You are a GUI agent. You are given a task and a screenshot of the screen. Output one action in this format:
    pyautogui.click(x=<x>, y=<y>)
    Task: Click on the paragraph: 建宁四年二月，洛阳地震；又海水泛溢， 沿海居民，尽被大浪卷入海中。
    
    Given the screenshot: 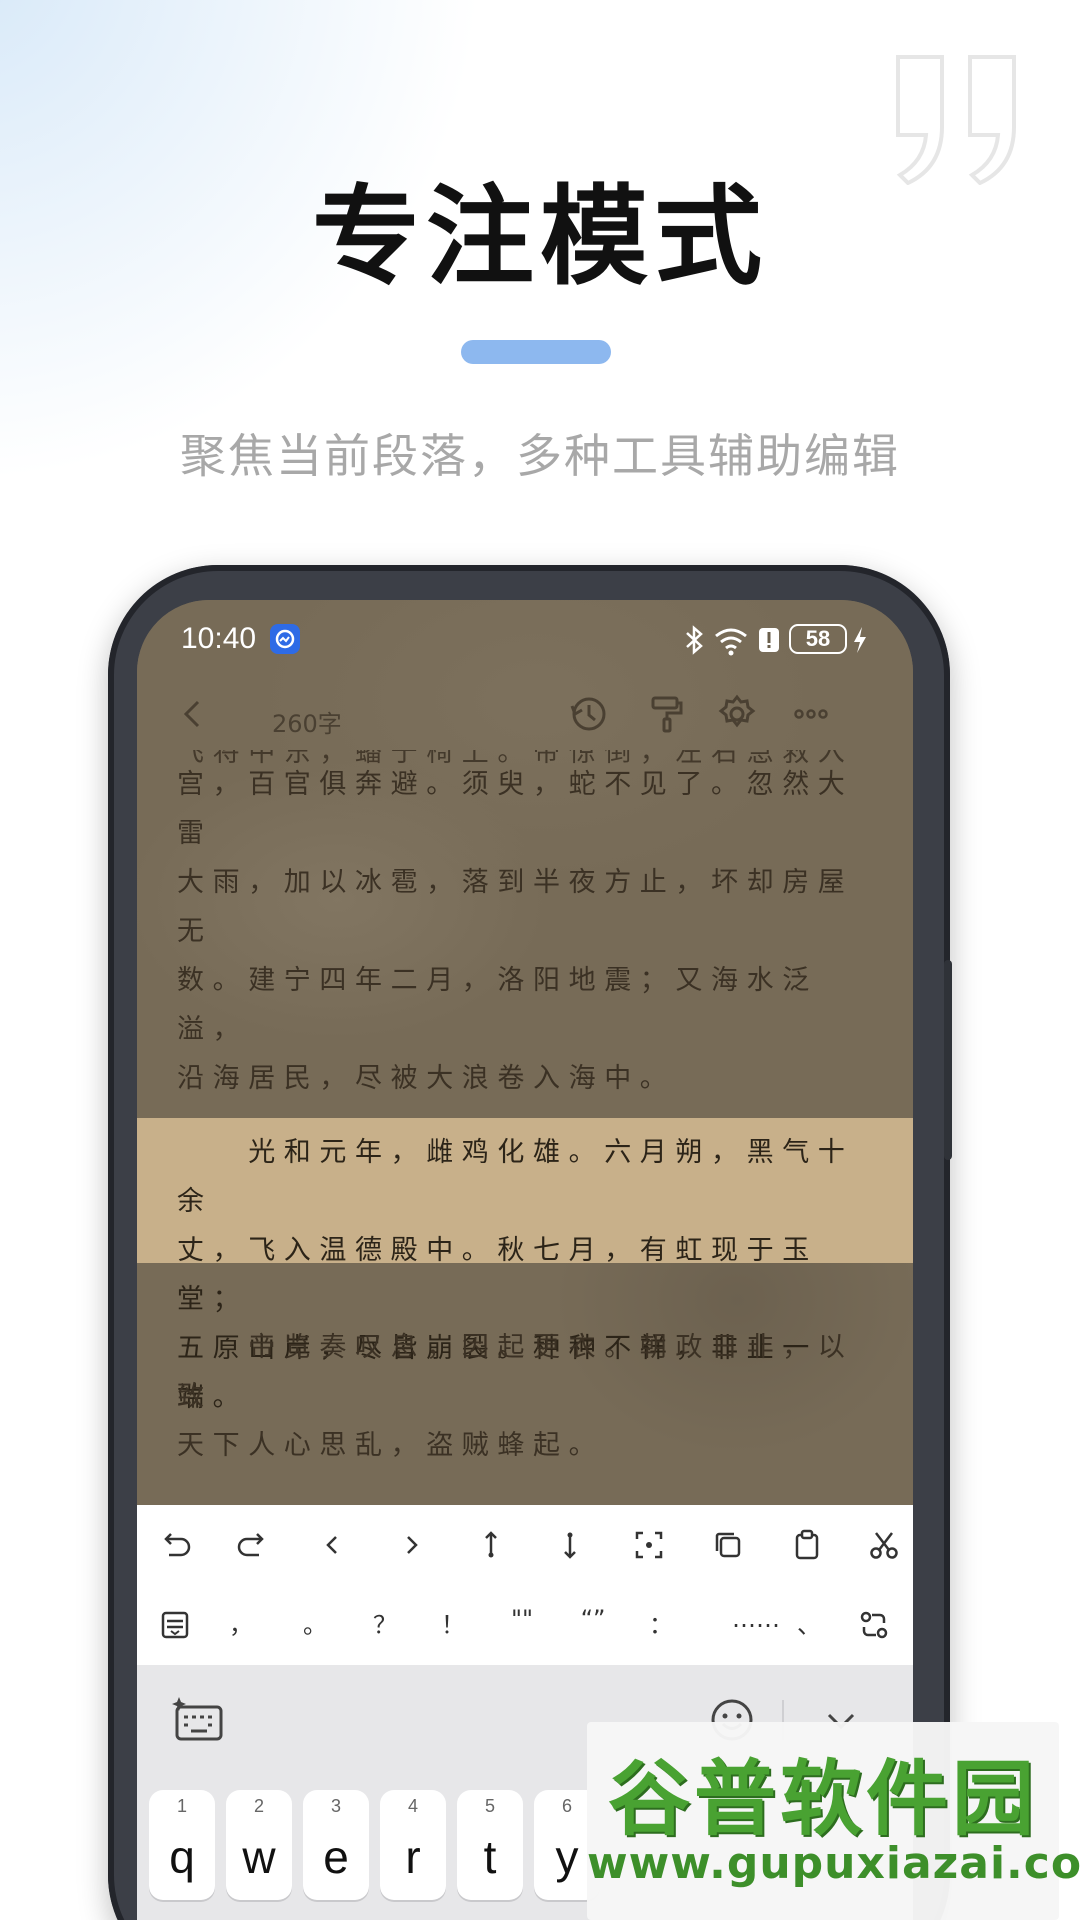 What is the action you would take?
    pyautogui.click(x=527, y=1029)
    